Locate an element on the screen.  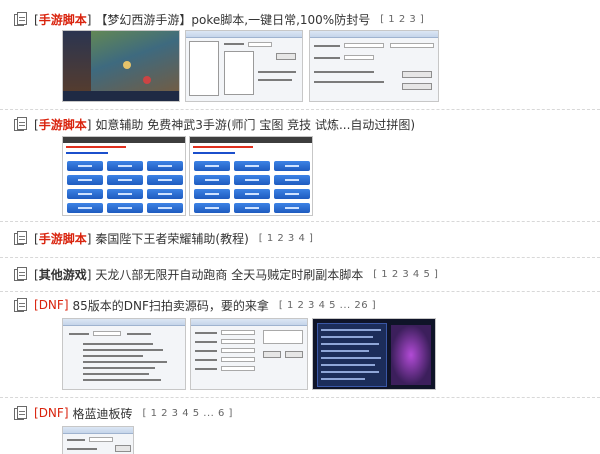
thread-title-line: [DNF] 格蓝迪板砖 [ 1 2 3 4 5 ... 6 ] is located at coordinates (123, 413).